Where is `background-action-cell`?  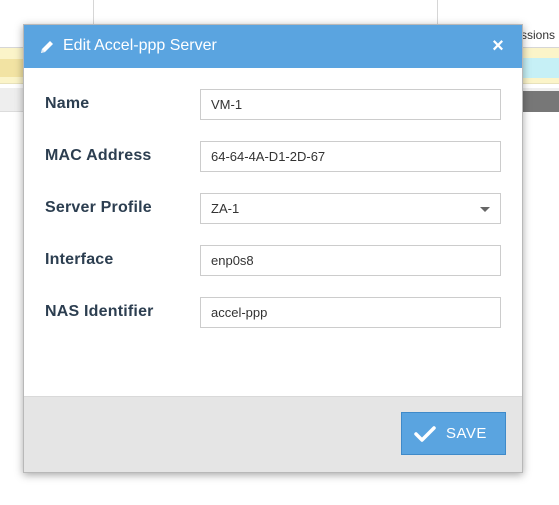 background-action-cell is located at coordinates (540, 101).